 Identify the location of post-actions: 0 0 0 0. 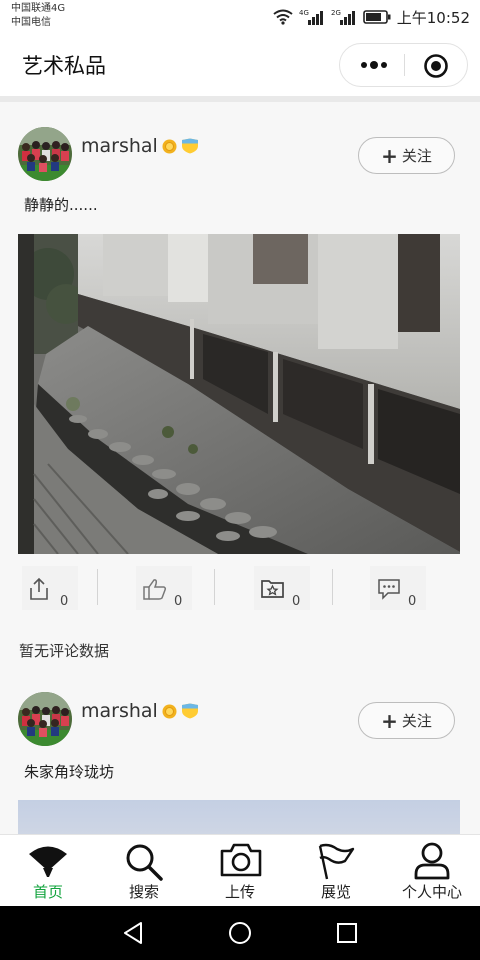
(240, 590).